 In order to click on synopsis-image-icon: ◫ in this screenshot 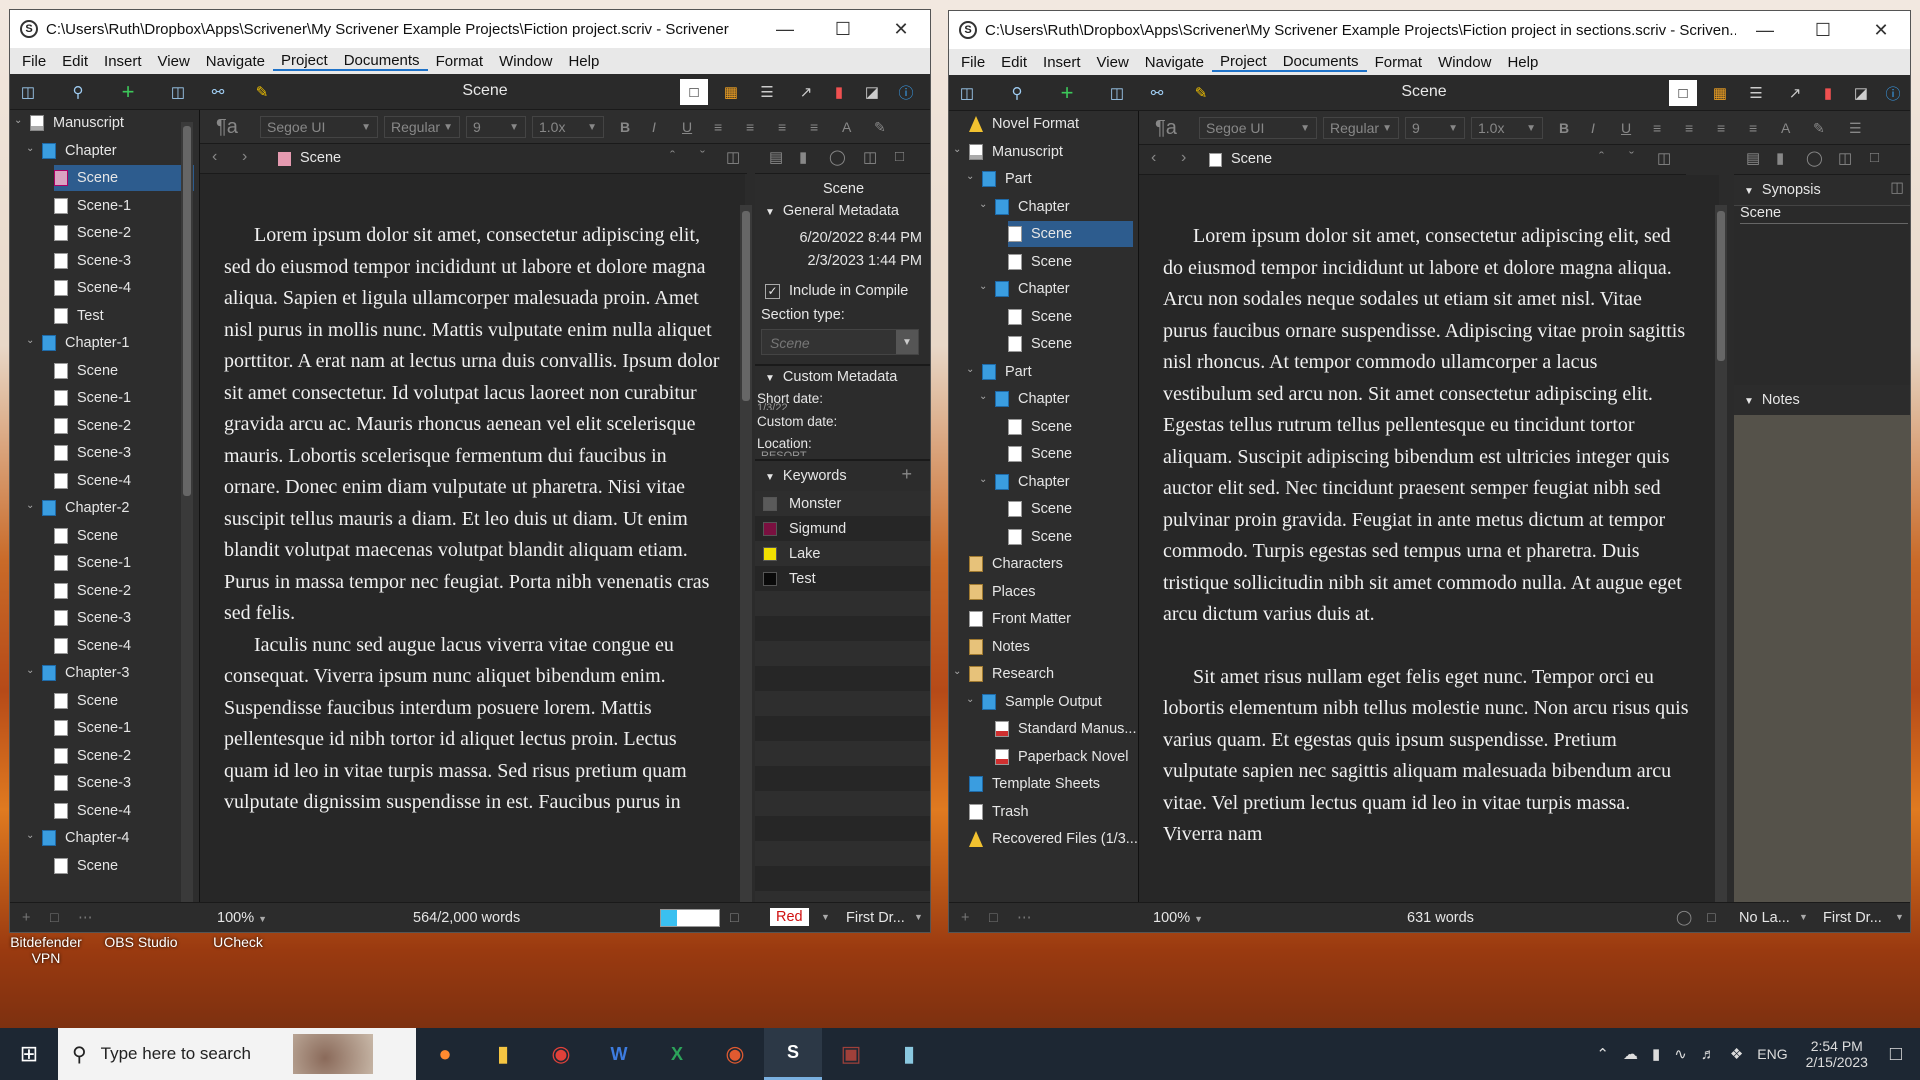, I will do `click(1897, 188)`.